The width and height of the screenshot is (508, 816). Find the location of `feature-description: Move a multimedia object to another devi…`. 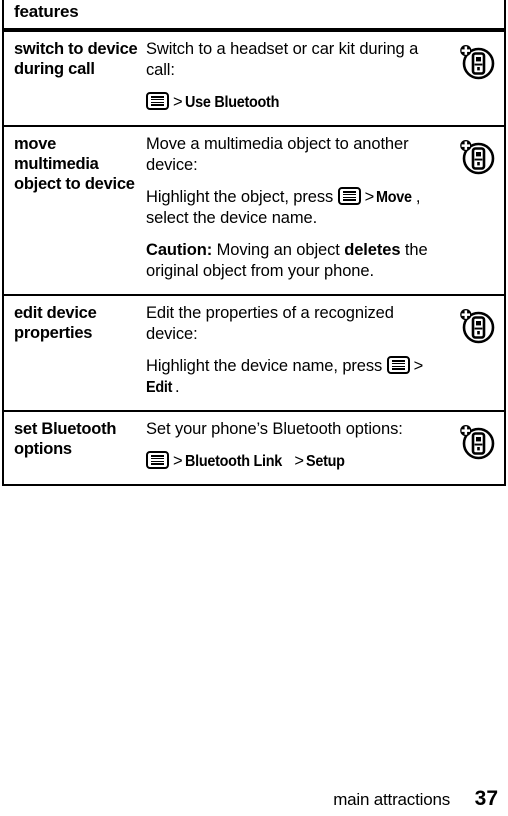

feature-description: Move a multimedia object to another devi… is located at coordinates (297, 210).